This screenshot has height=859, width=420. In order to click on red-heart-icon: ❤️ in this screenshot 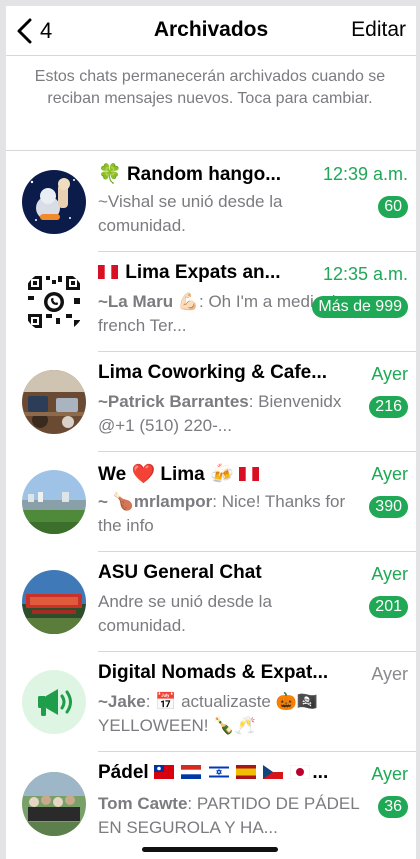, I will do `click(143, 474)`.